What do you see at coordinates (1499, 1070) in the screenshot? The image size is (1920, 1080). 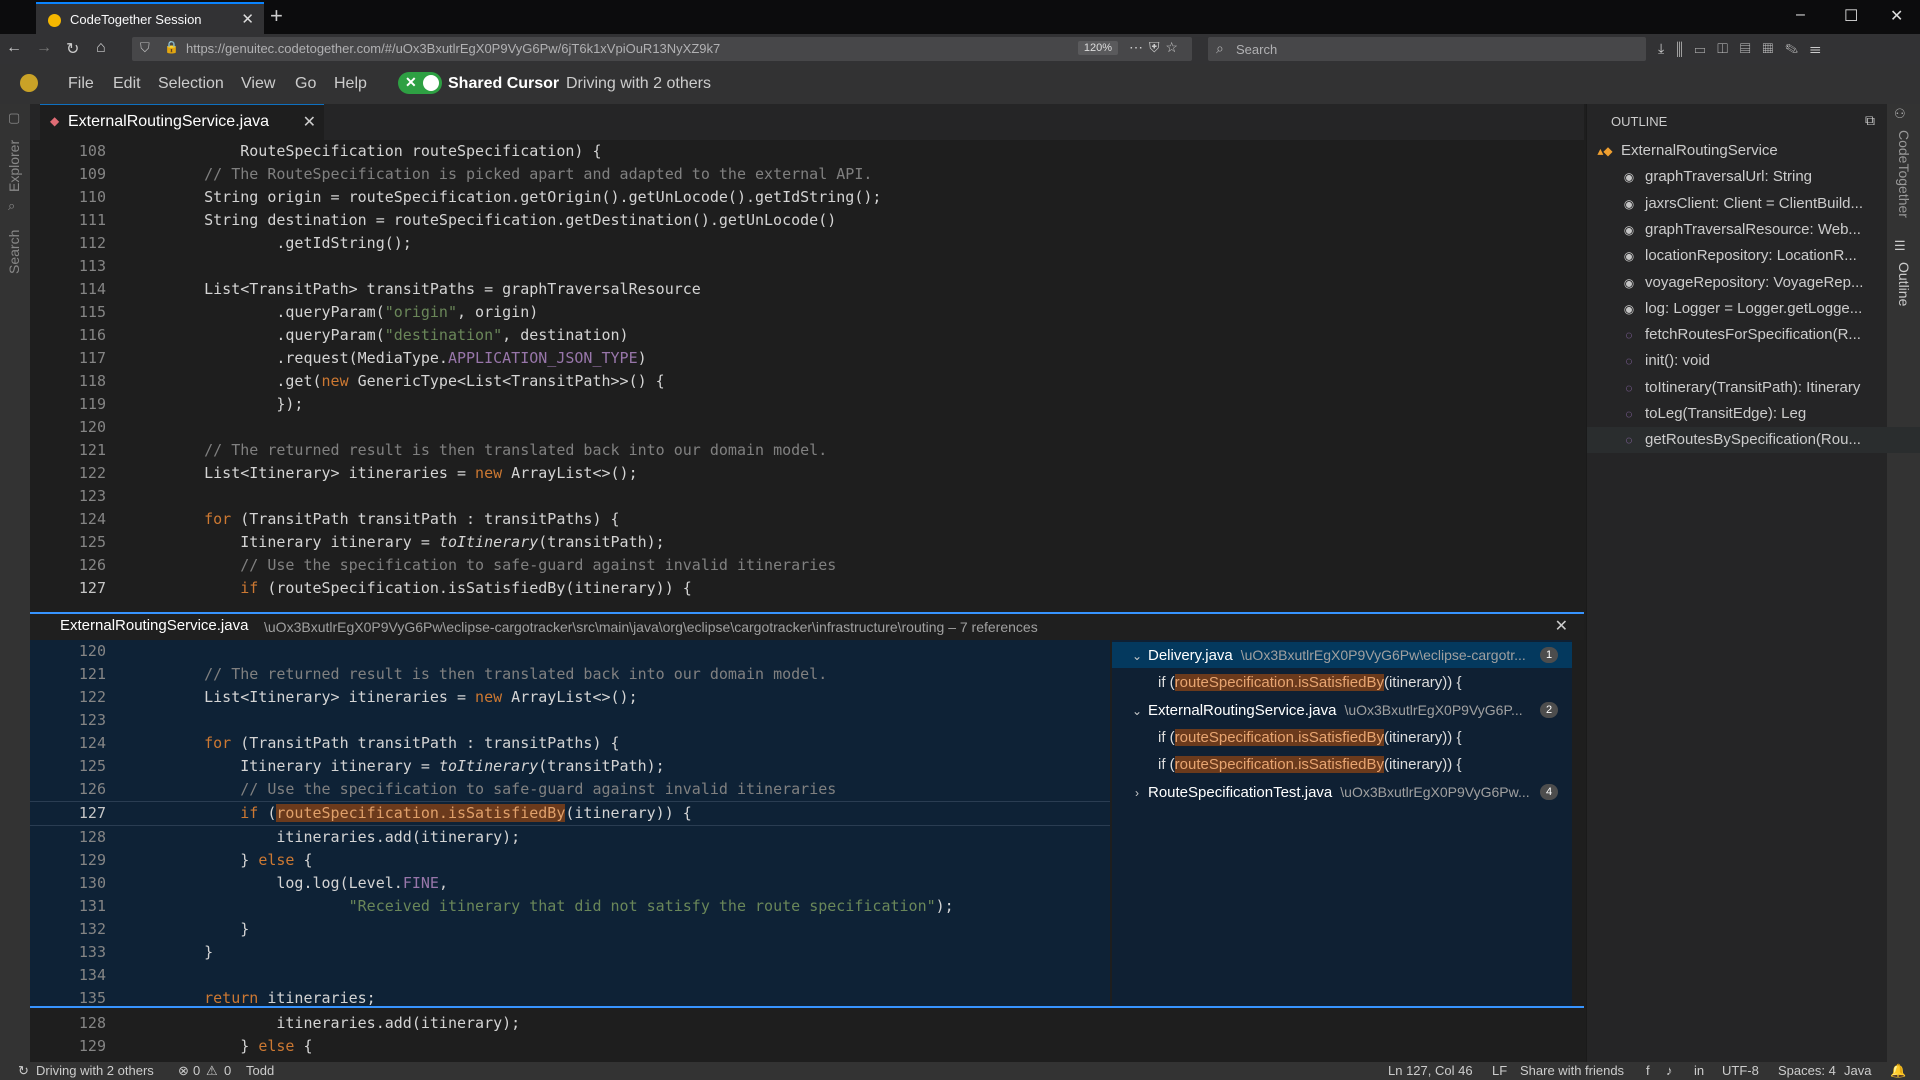 I see `line-ending: LF` at bounding box center [1499, 1070].